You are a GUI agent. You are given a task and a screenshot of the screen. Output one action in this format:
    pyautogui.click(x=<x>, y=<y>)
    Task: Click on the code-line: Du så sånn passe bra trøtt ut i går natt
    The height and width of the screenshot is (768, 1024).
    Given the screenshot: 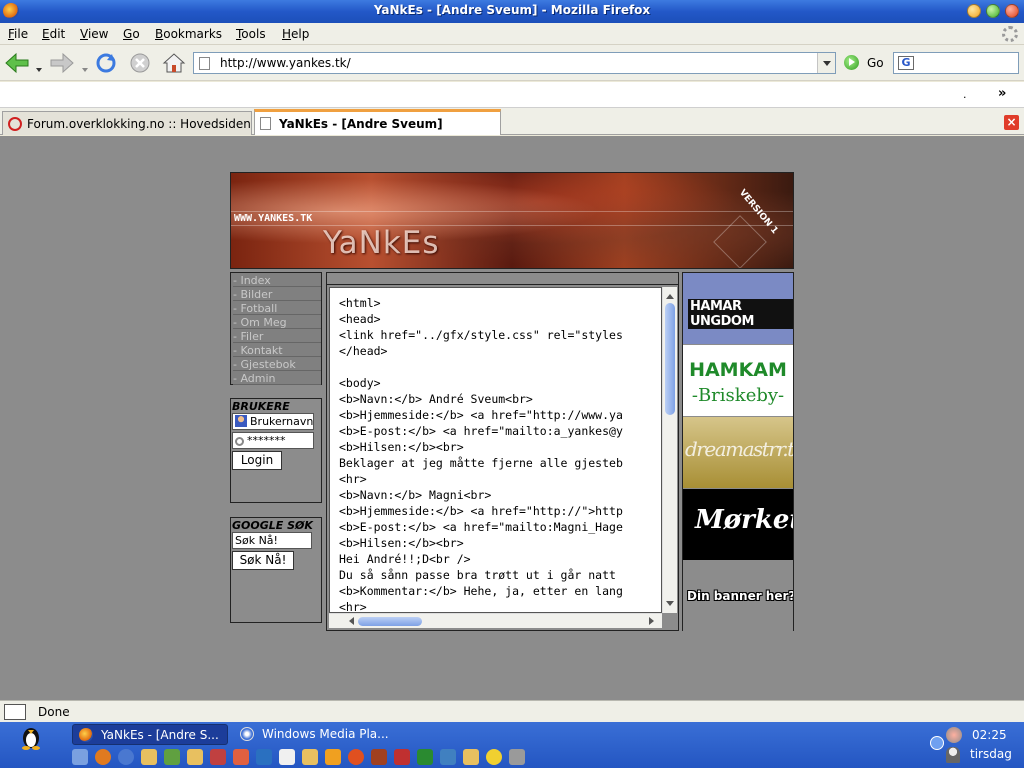 What is the action you would take?
    pyautogui.click(x=477, y=575)
    